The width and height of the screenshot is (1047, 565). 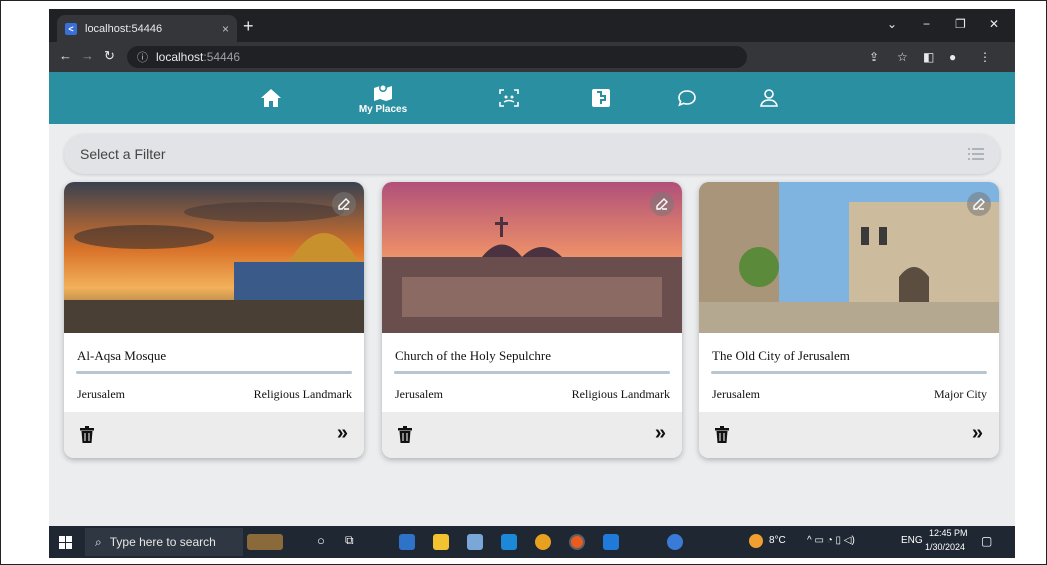 I want to click on favicon-icon: <, so click(x=71, y=28).